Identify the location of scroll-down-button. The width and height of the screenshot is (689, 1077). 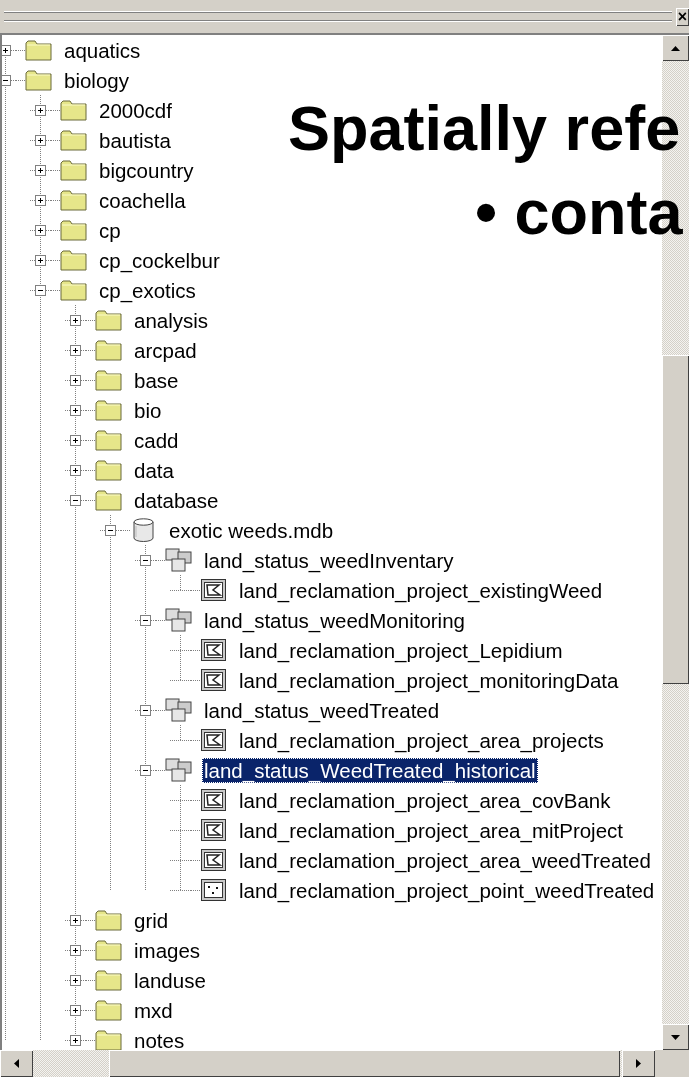
(675, 1037).